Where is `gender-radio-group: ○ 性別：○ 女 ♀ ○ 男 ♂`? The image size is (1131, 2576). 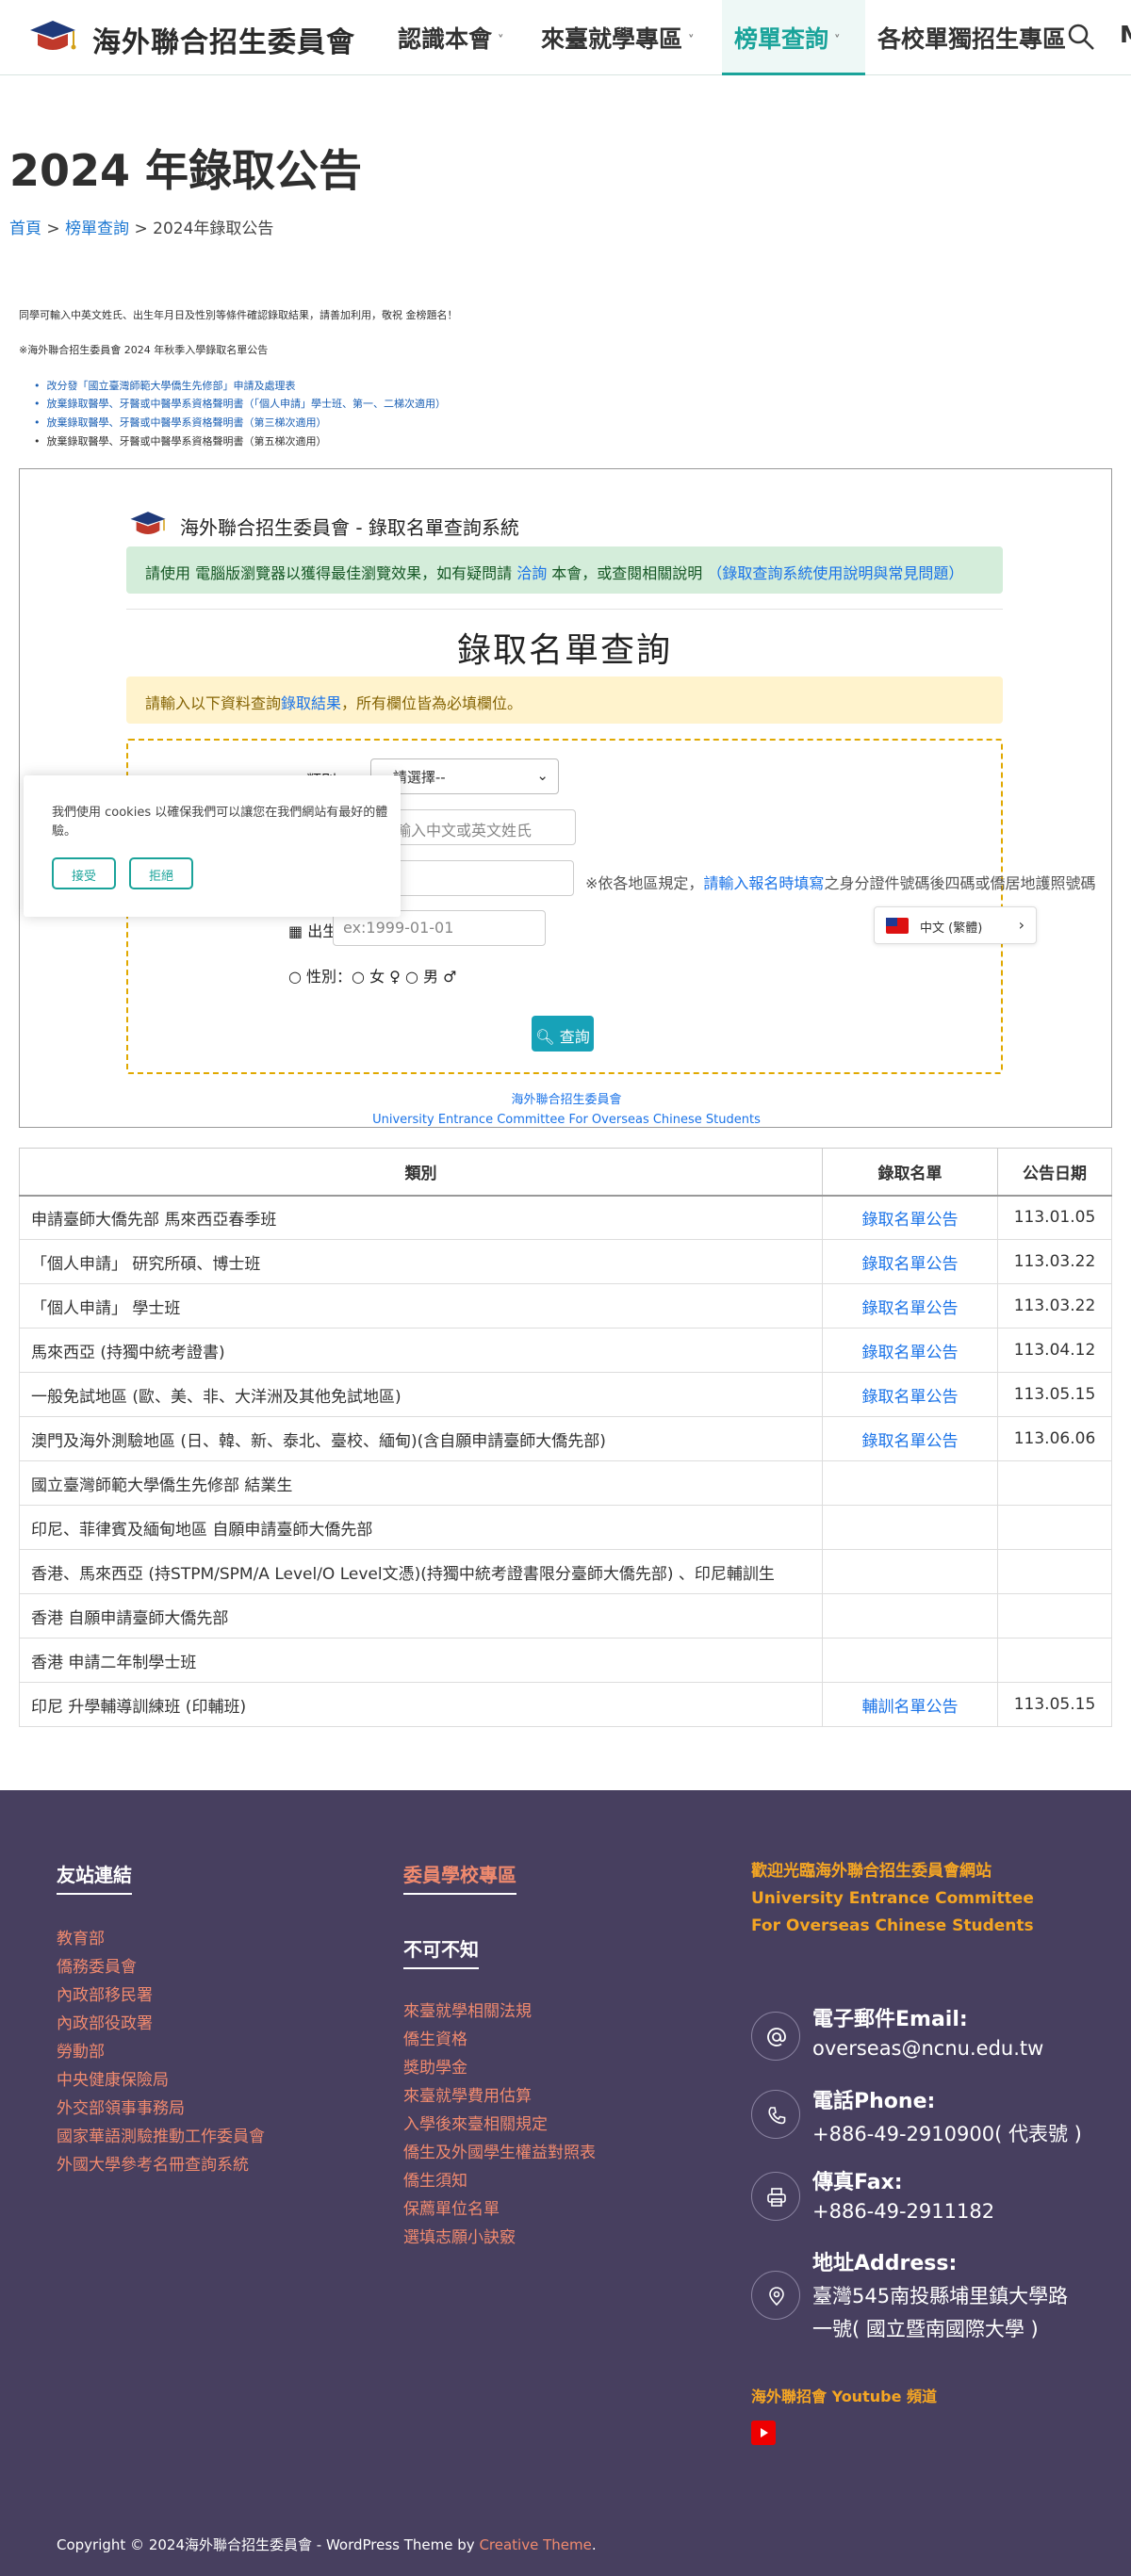
gender-radio-group: ○ 性別：○ 女 ♀ ○ 男 ♂ is located at coordinates (372, 975).